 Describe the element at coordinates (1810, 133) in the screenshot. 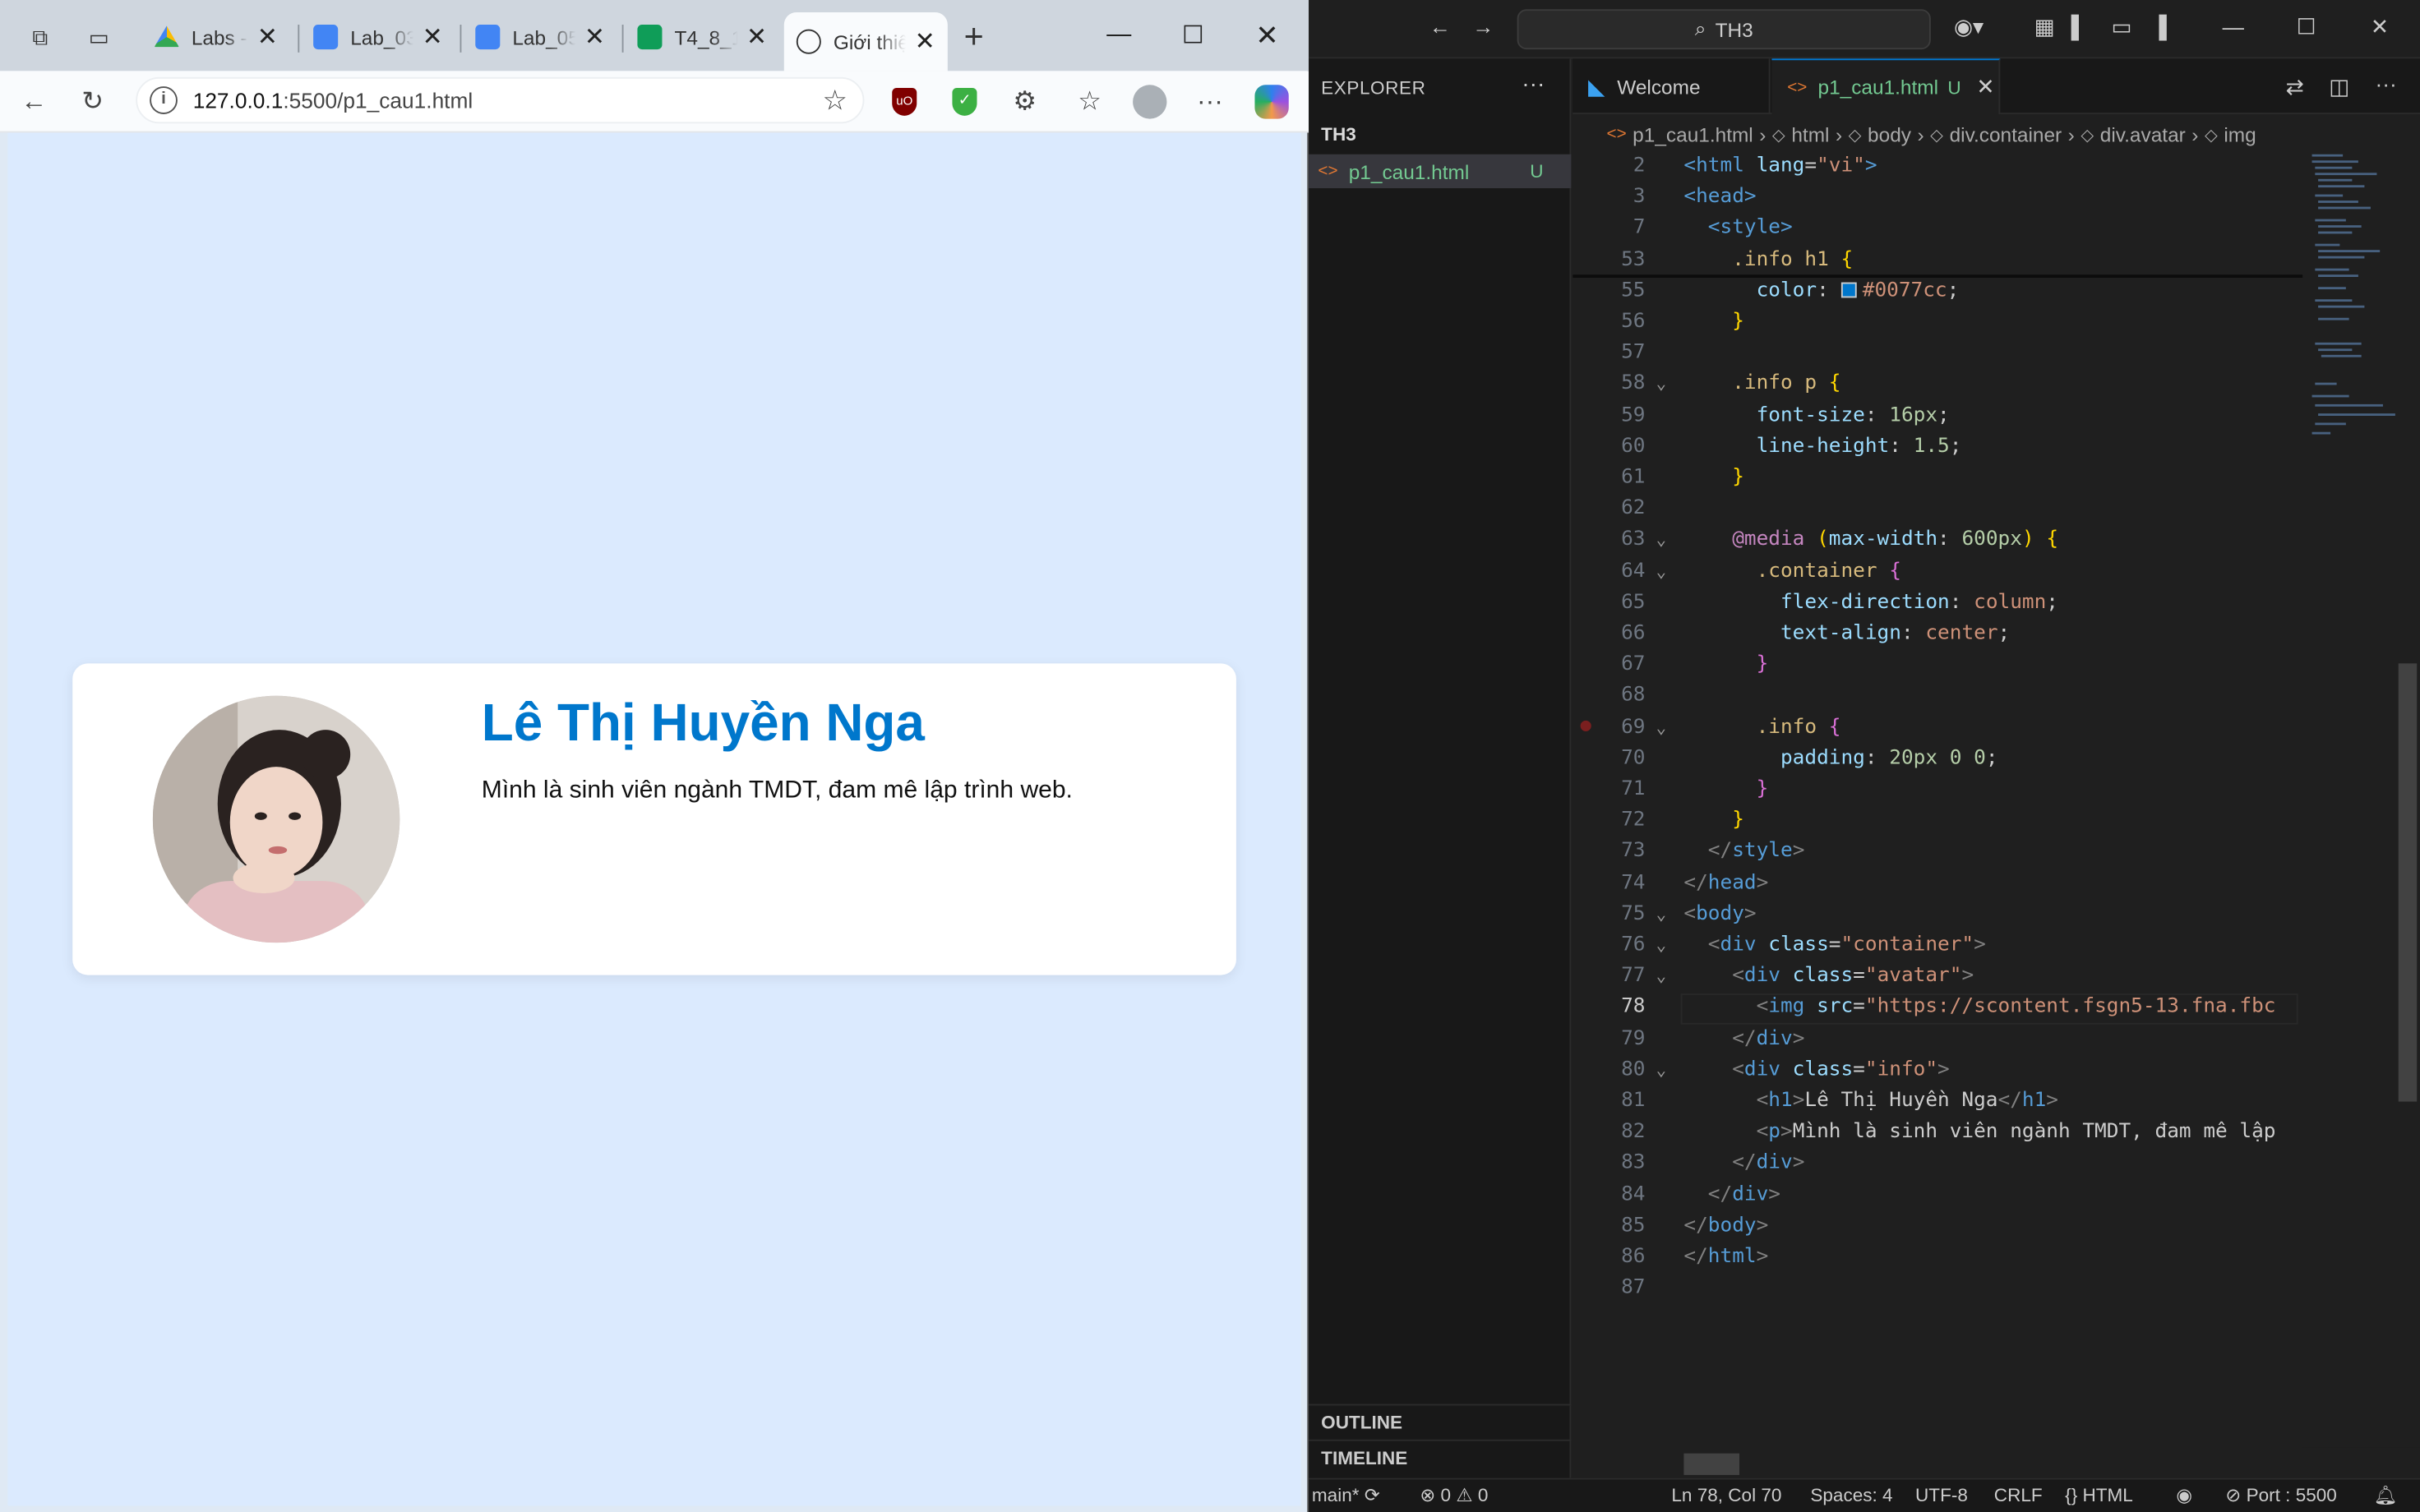

I see `breadcrumb-item: html` at that location.